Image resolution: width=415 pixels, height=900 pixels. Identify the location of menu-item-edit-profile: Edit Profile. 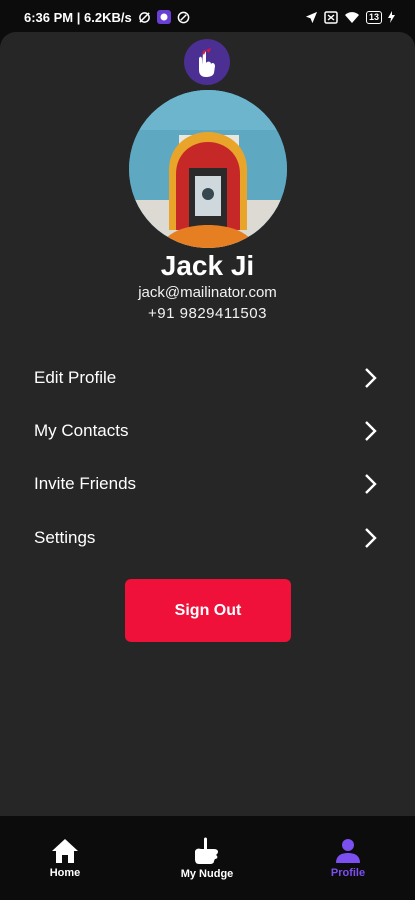
(207, 378).